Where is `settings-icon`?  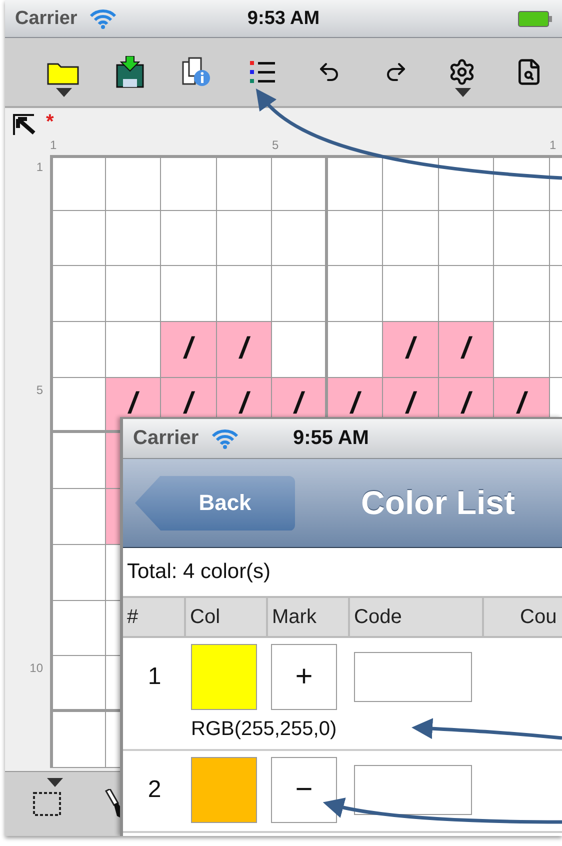 settings-icon is located at coordinates (462, 72).